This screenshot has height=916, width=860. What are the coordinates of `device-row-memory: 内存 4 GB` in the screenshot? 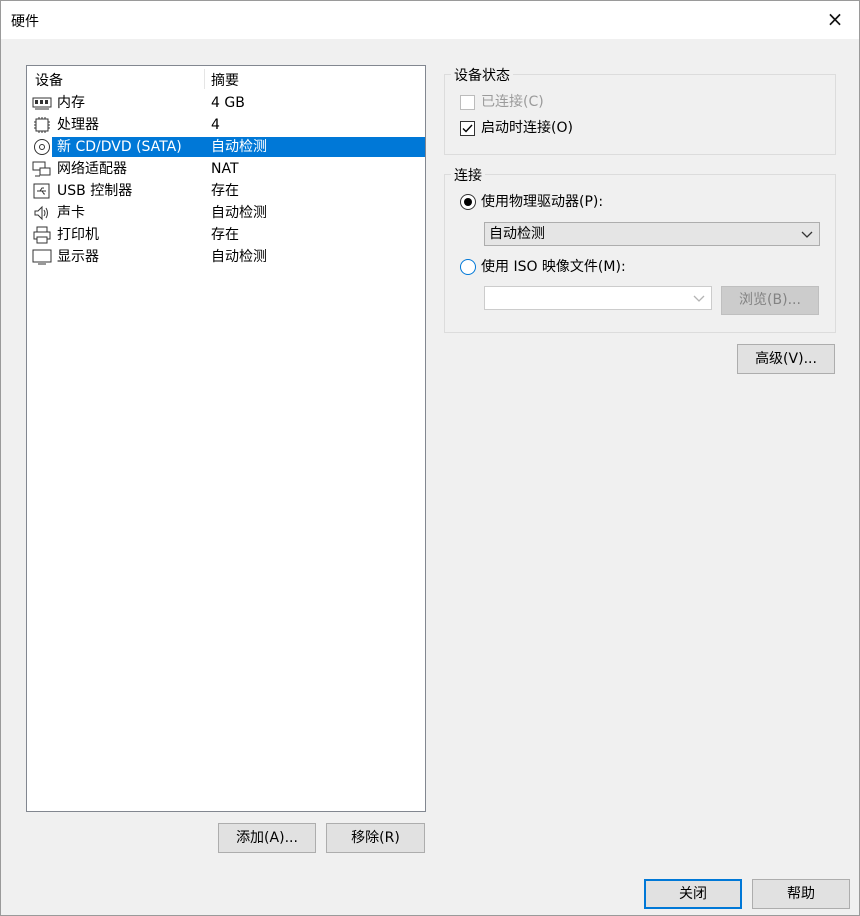 It's located at (228, 103).